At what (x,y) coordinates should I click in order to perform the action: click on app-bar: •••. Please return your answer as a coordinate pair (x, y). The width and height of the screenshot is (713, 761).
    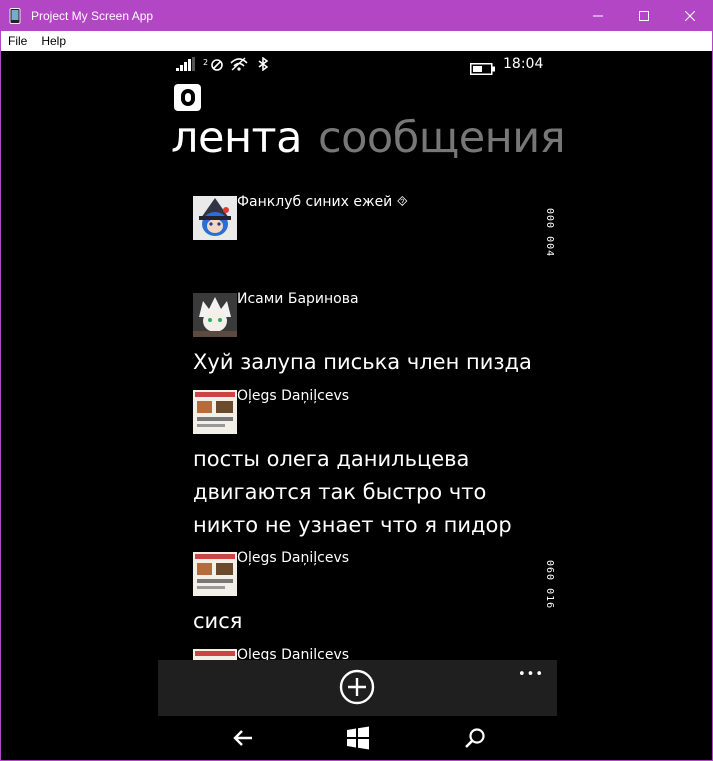
    Looking at the image, I should click on (357, 688).